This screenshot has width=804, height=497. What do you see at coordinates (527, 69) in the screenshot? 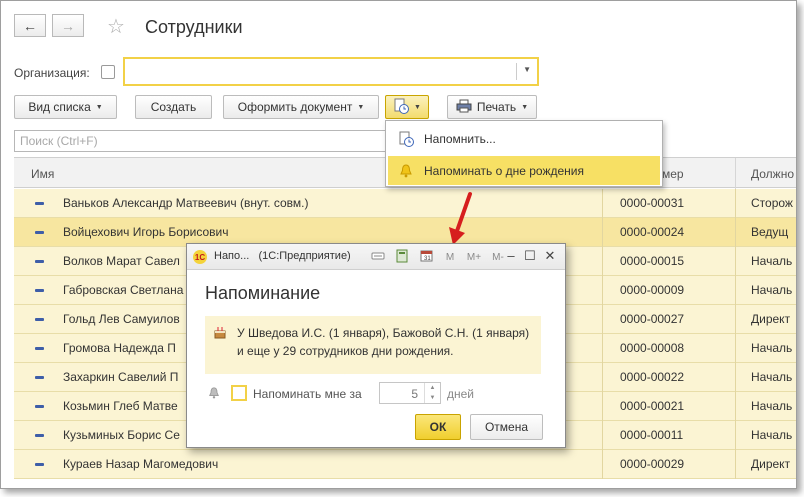
I see `chevron-down-icon: ▼` at bounding box center [527, 69].